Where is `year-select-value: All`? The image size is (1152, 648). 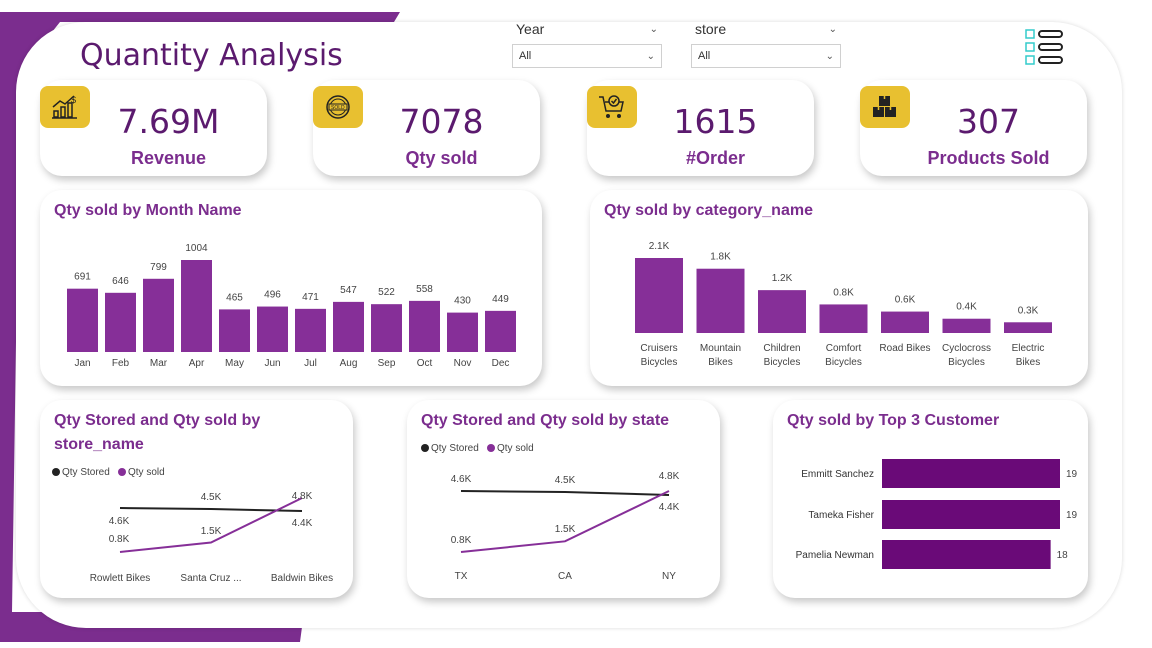
year-select-value: All is located at coordinates (525, 56).